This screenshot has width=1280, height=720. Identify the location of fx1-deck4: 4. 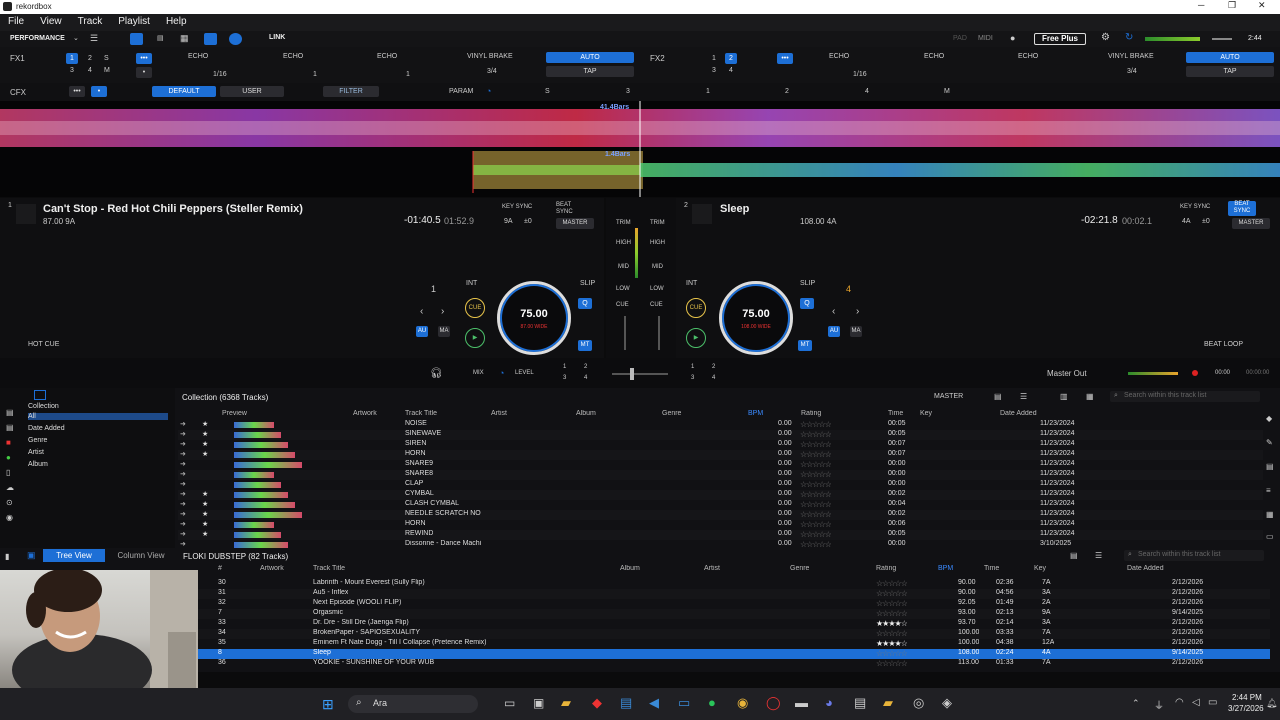
(90, 70).